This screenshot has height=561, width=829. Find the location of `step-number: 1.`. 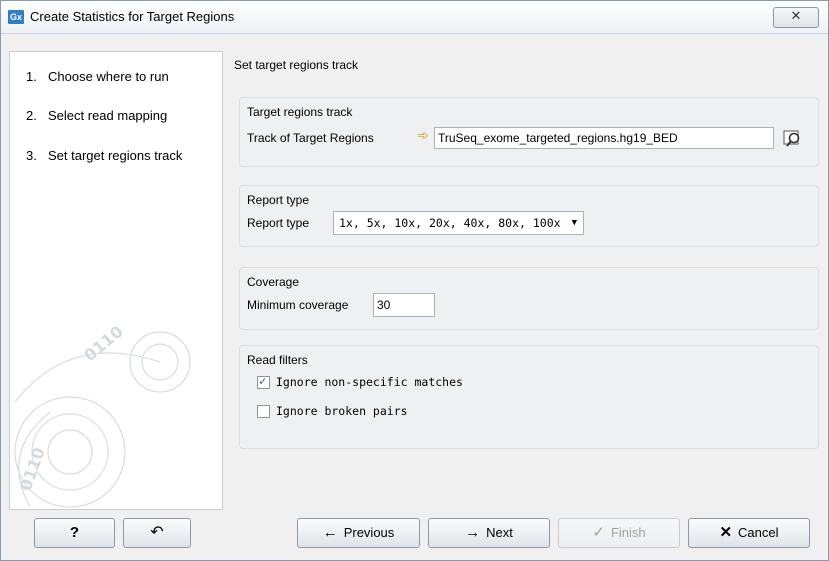

step-number: 1. is located at coordinates (31, 76).